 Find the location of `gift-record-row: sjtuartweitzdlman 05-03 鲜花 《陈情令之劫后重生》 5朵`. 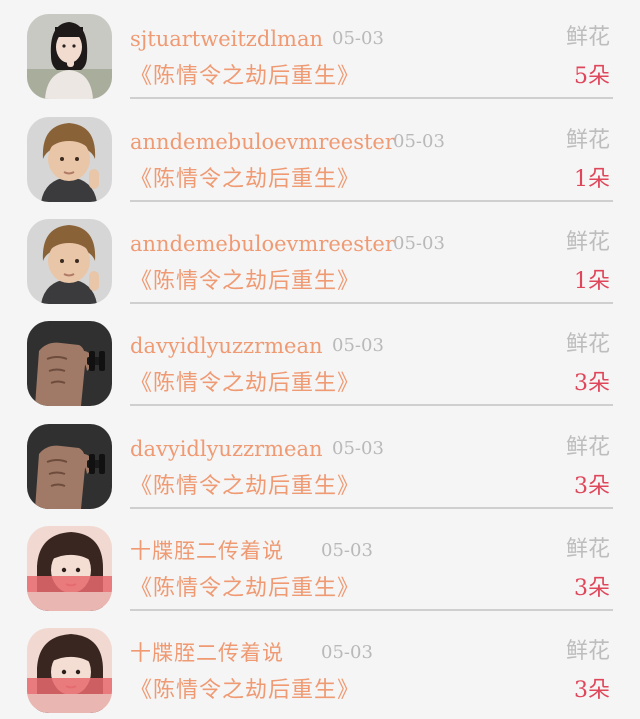

gift-record-row: sjtuartweitzdlman 05-03 鲜花 《陈情令之劫后重生》 5朵 is located at coordinates (320, 51).